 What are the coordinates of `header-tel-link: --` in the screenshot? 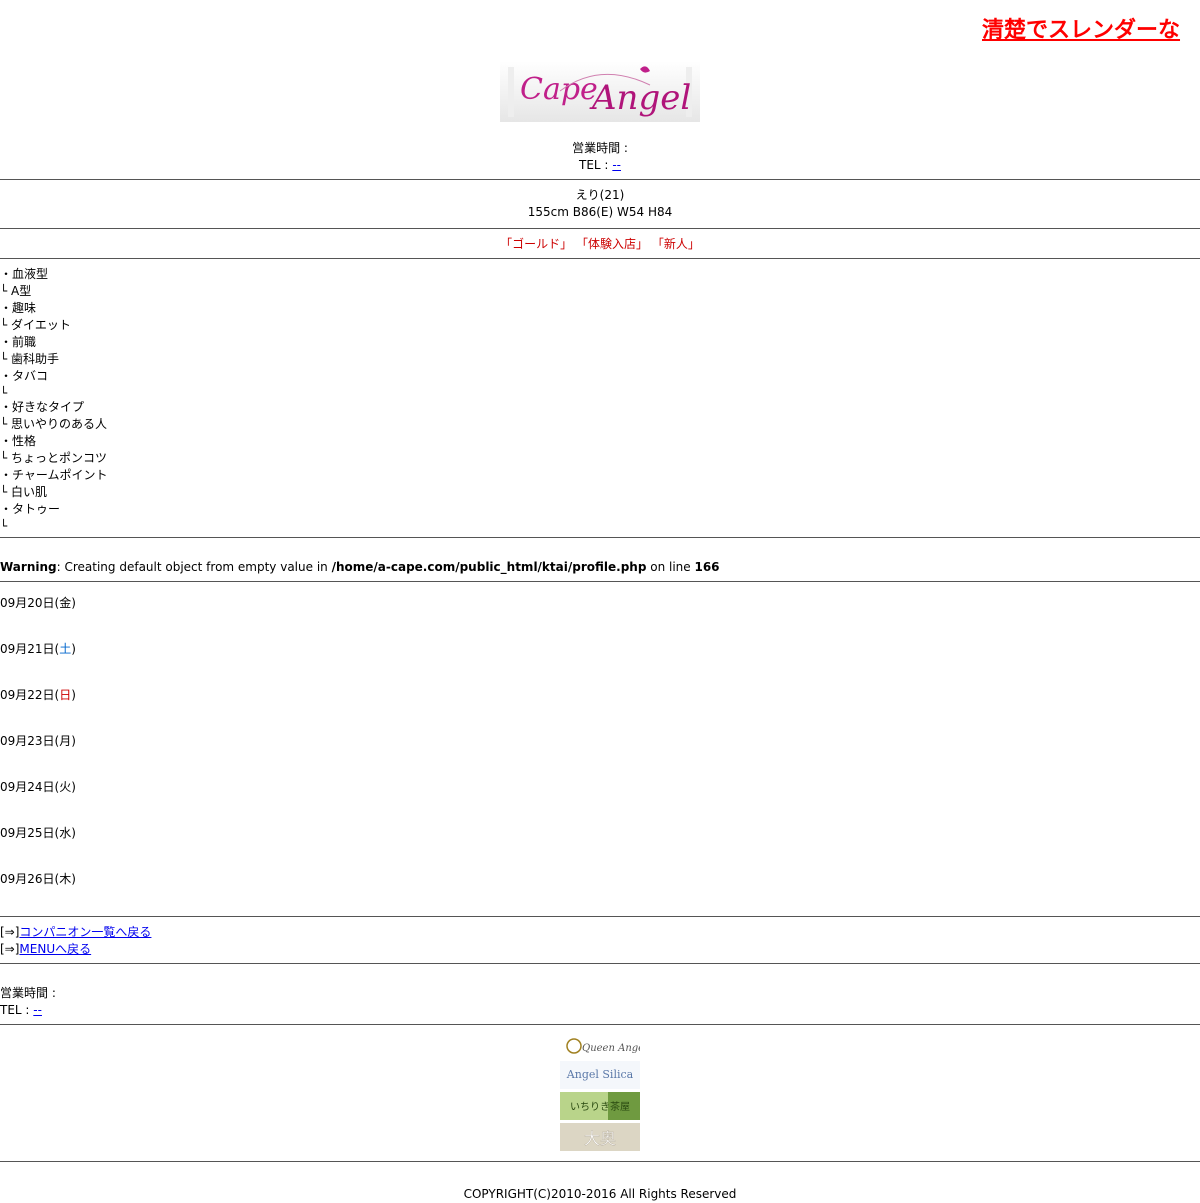 It's located at (616, 165).